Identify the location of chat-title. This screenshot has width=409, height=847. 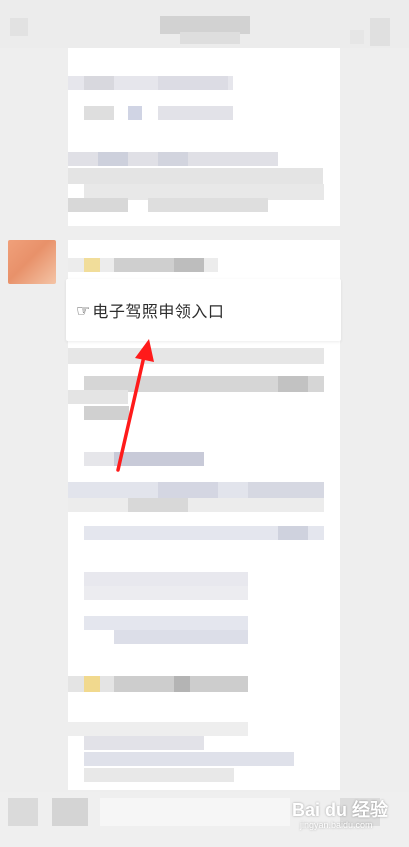
(210, 38).